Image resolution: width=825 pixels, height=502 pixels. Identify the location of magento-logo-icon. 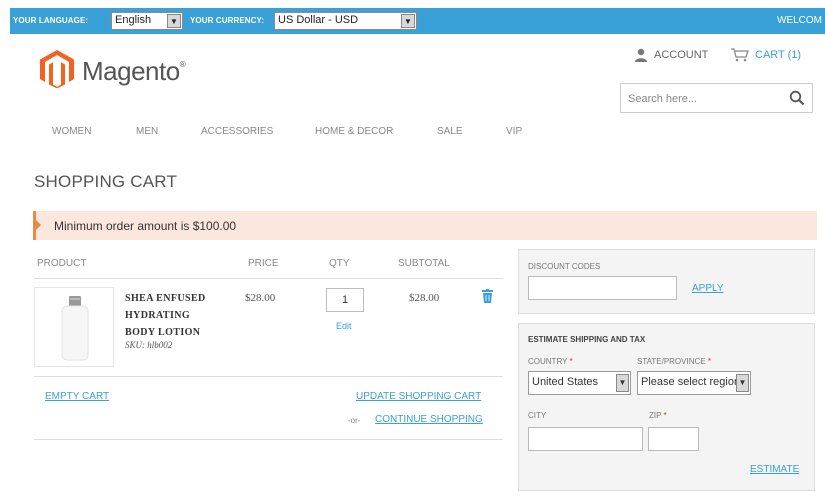
(57, 69).